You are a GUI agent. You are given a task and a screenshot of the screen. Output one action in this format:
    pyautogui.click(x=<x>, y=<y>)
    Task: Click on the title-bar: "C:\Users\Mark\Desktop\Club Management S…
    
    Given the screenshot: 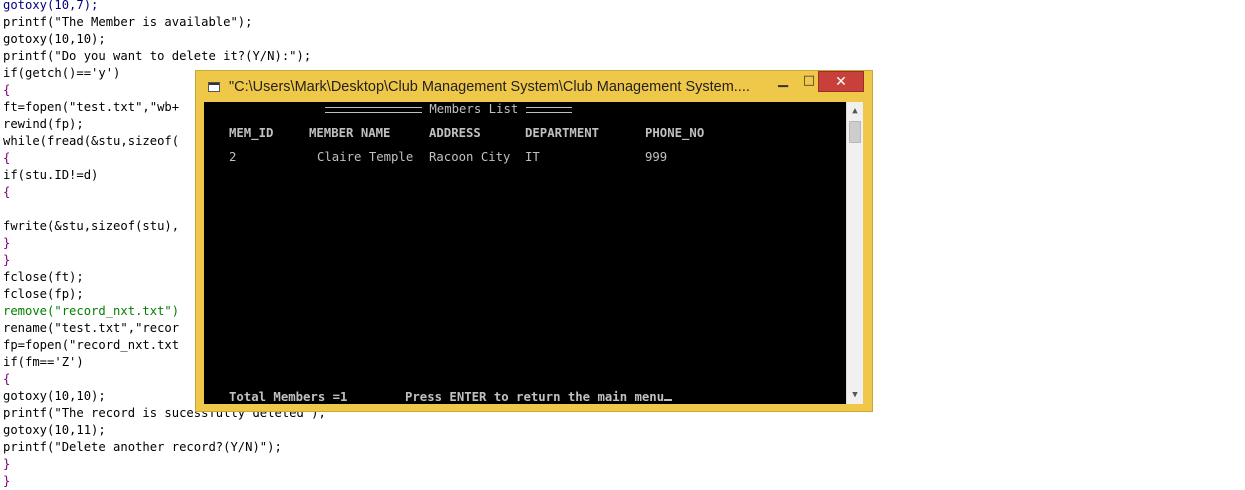 What is the action you would take?
    pyautogui.click(x=534, y=86)
    